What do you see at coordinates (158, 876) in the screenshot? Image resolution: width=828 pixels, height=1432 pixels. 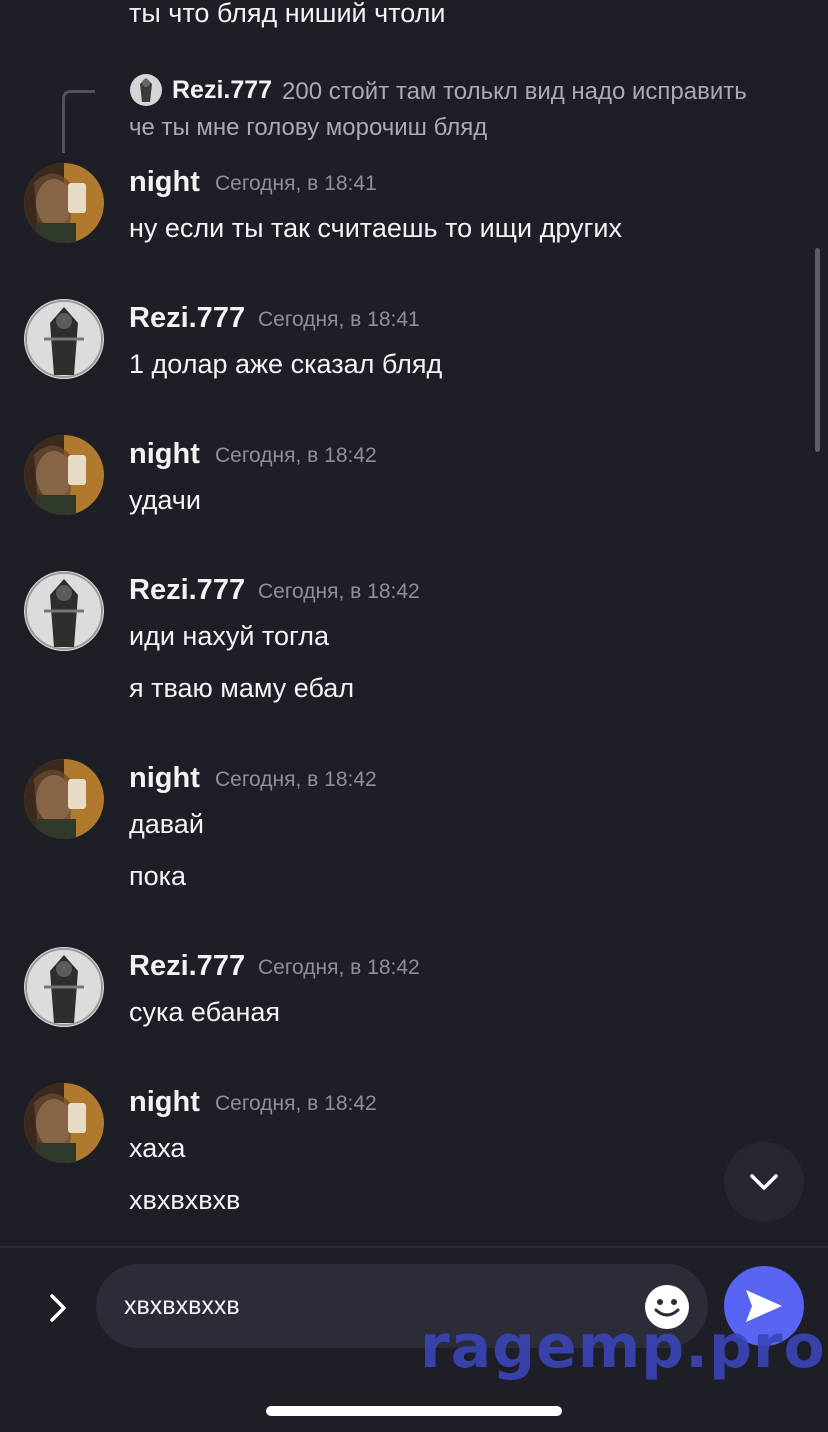 I see `message-line: пока` at bounding box center [158, 876].